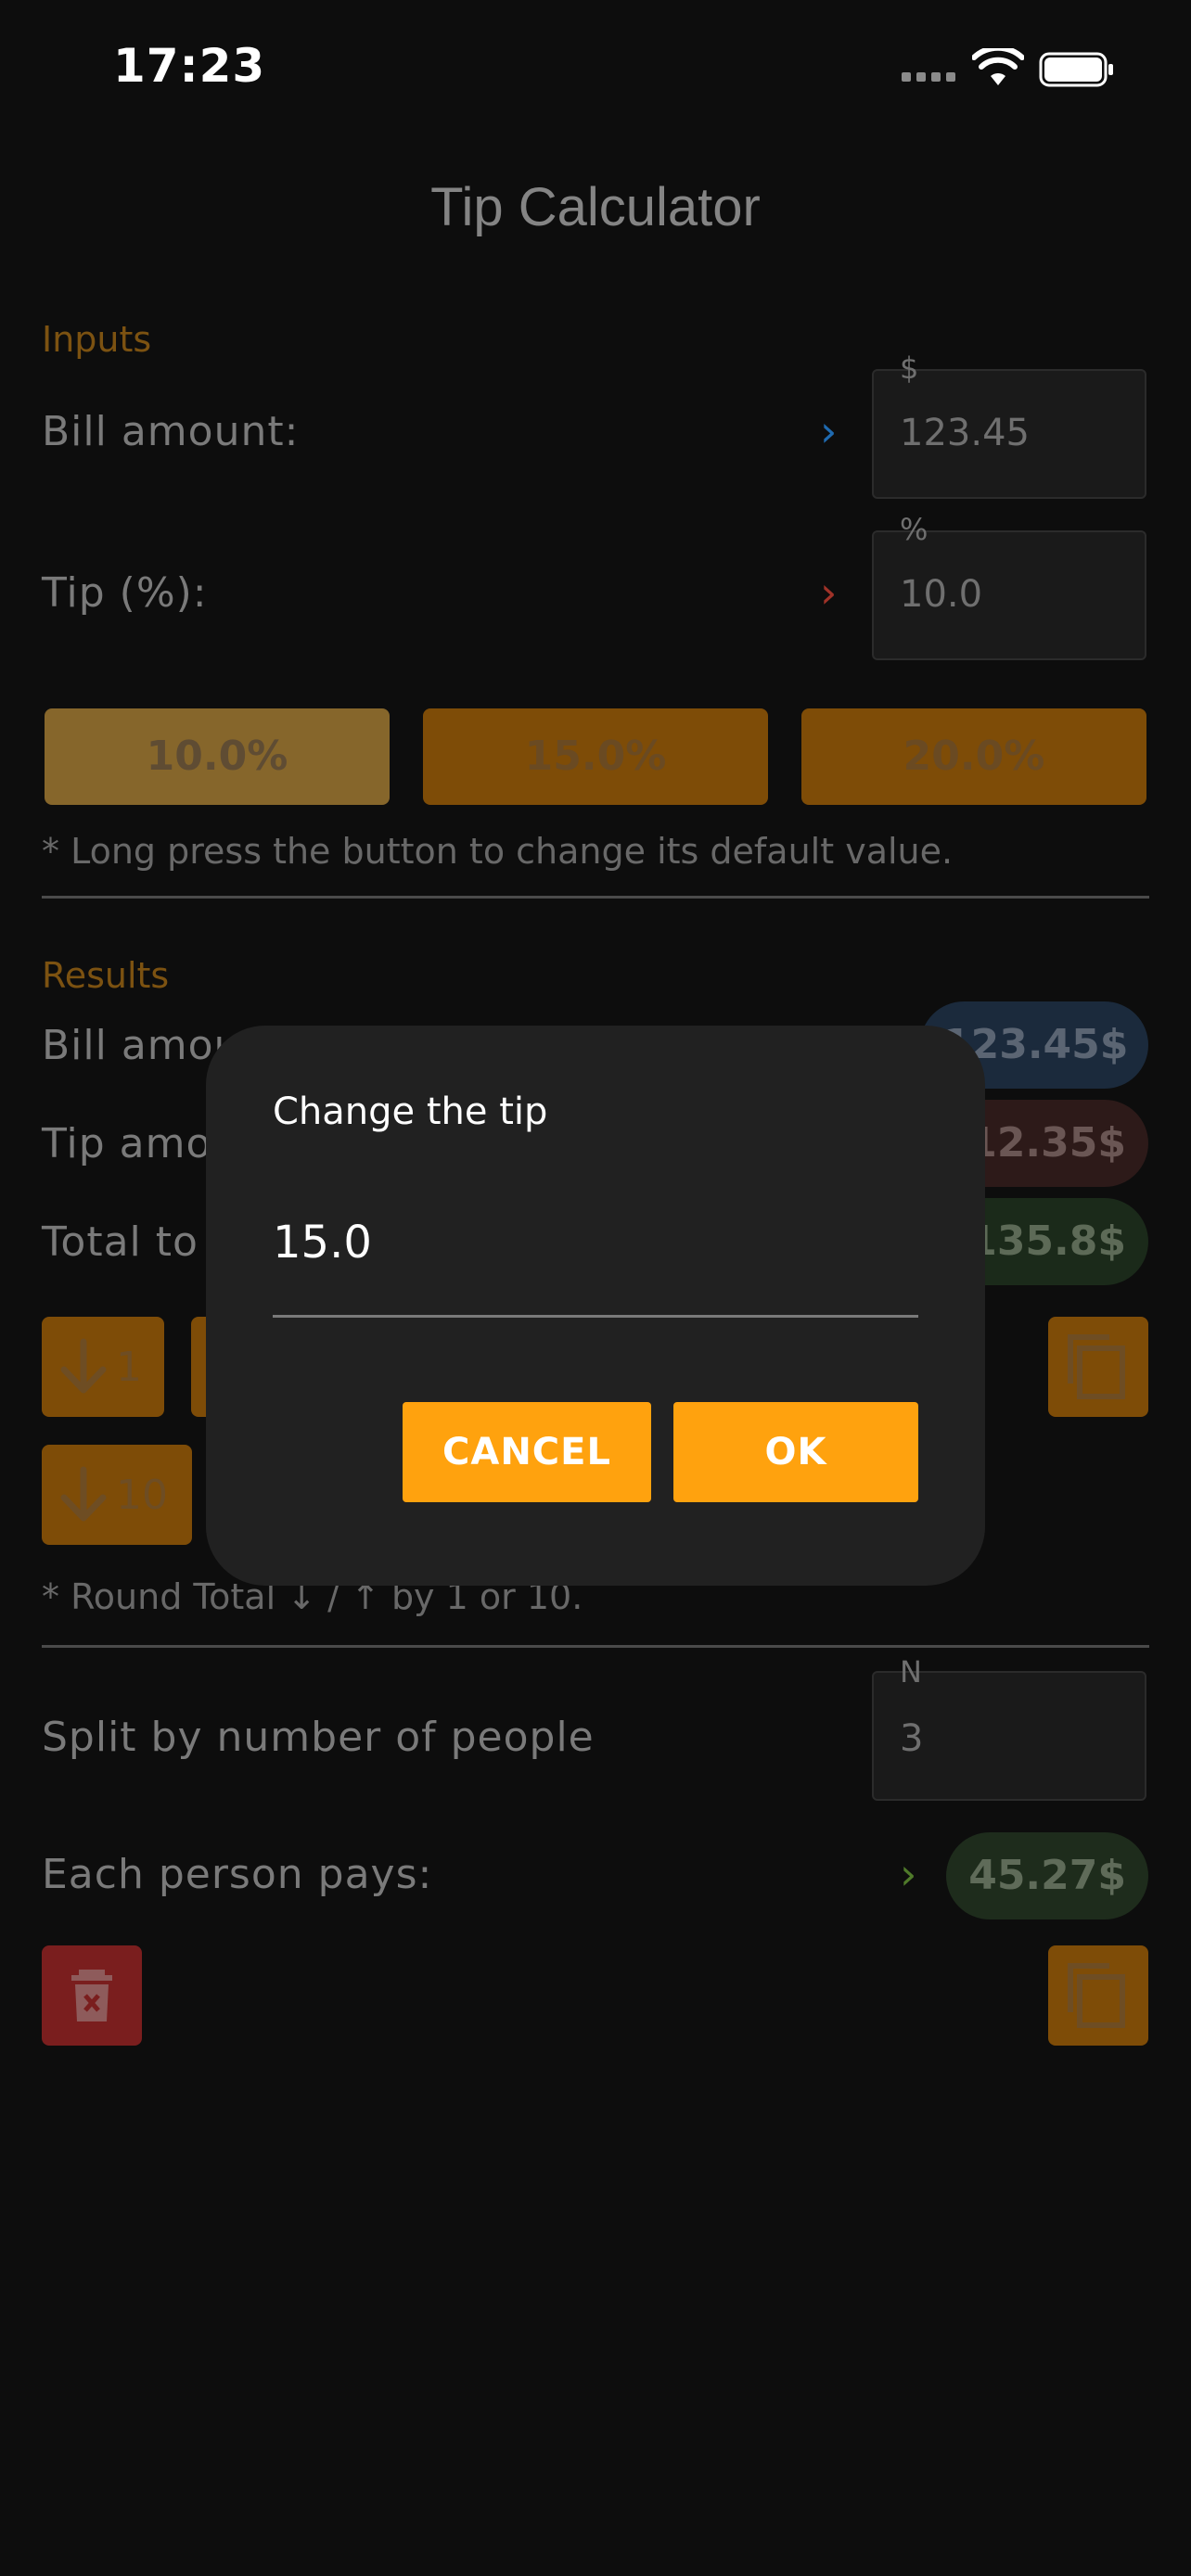  I want to click on tip-preset-15-button: 15.0%, so click(595, 756).